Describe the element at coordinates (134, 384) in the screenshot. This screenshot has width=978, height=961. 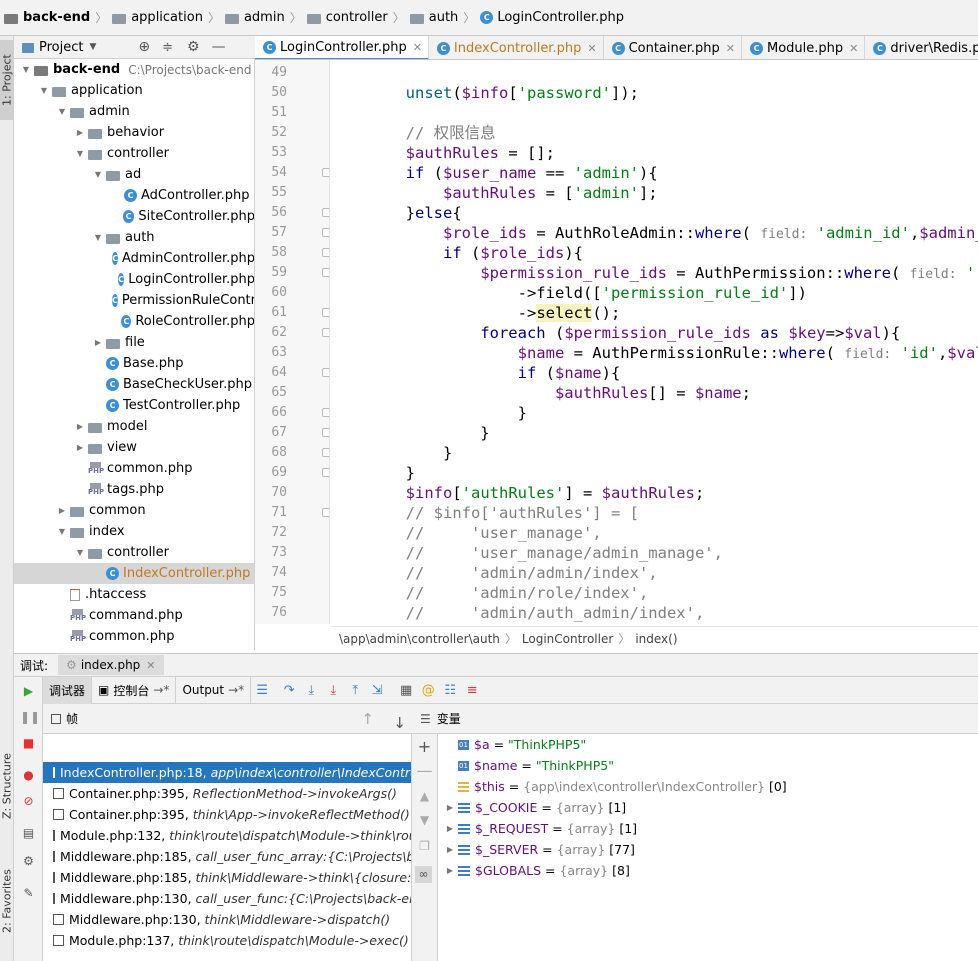
I see `tree-item: C BaseCheckUser.php` at that location.